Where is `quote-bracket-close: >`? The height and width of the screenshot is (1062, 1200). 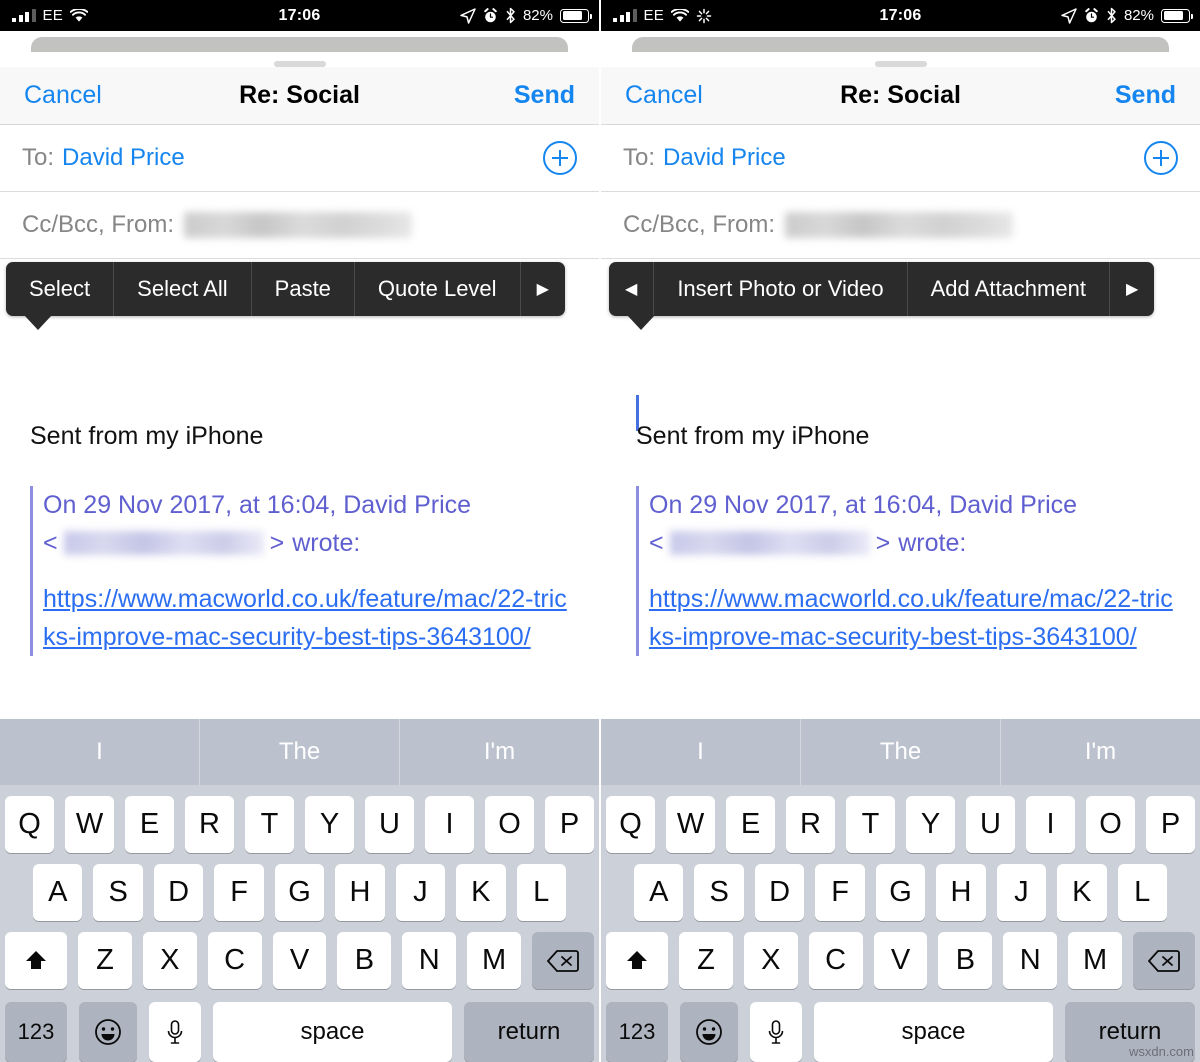 quote-bracket-close: > is located at coordinates (883, 543).